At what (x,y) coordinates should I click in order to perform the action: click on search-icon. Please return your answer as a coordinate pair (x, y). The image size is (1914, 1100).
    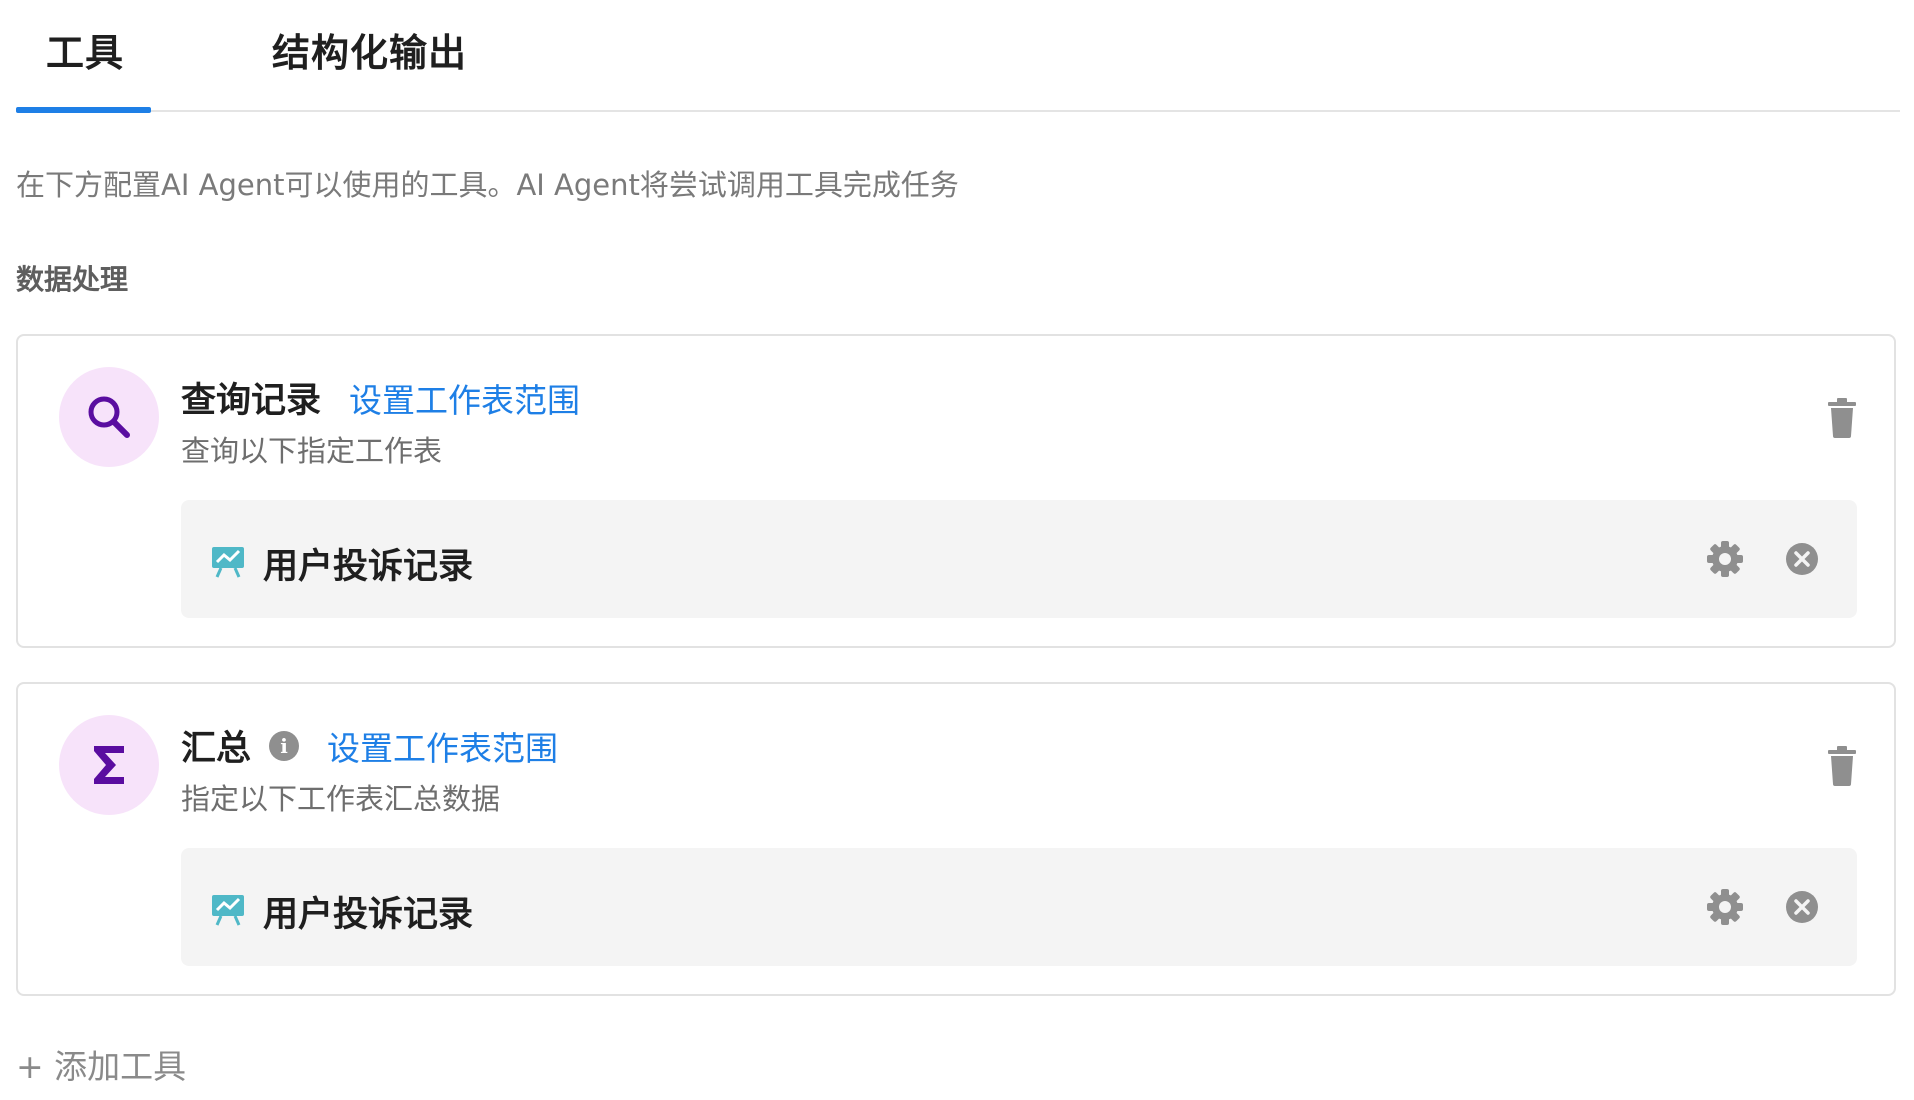
    Looking at the image, I should click on (109, 417).